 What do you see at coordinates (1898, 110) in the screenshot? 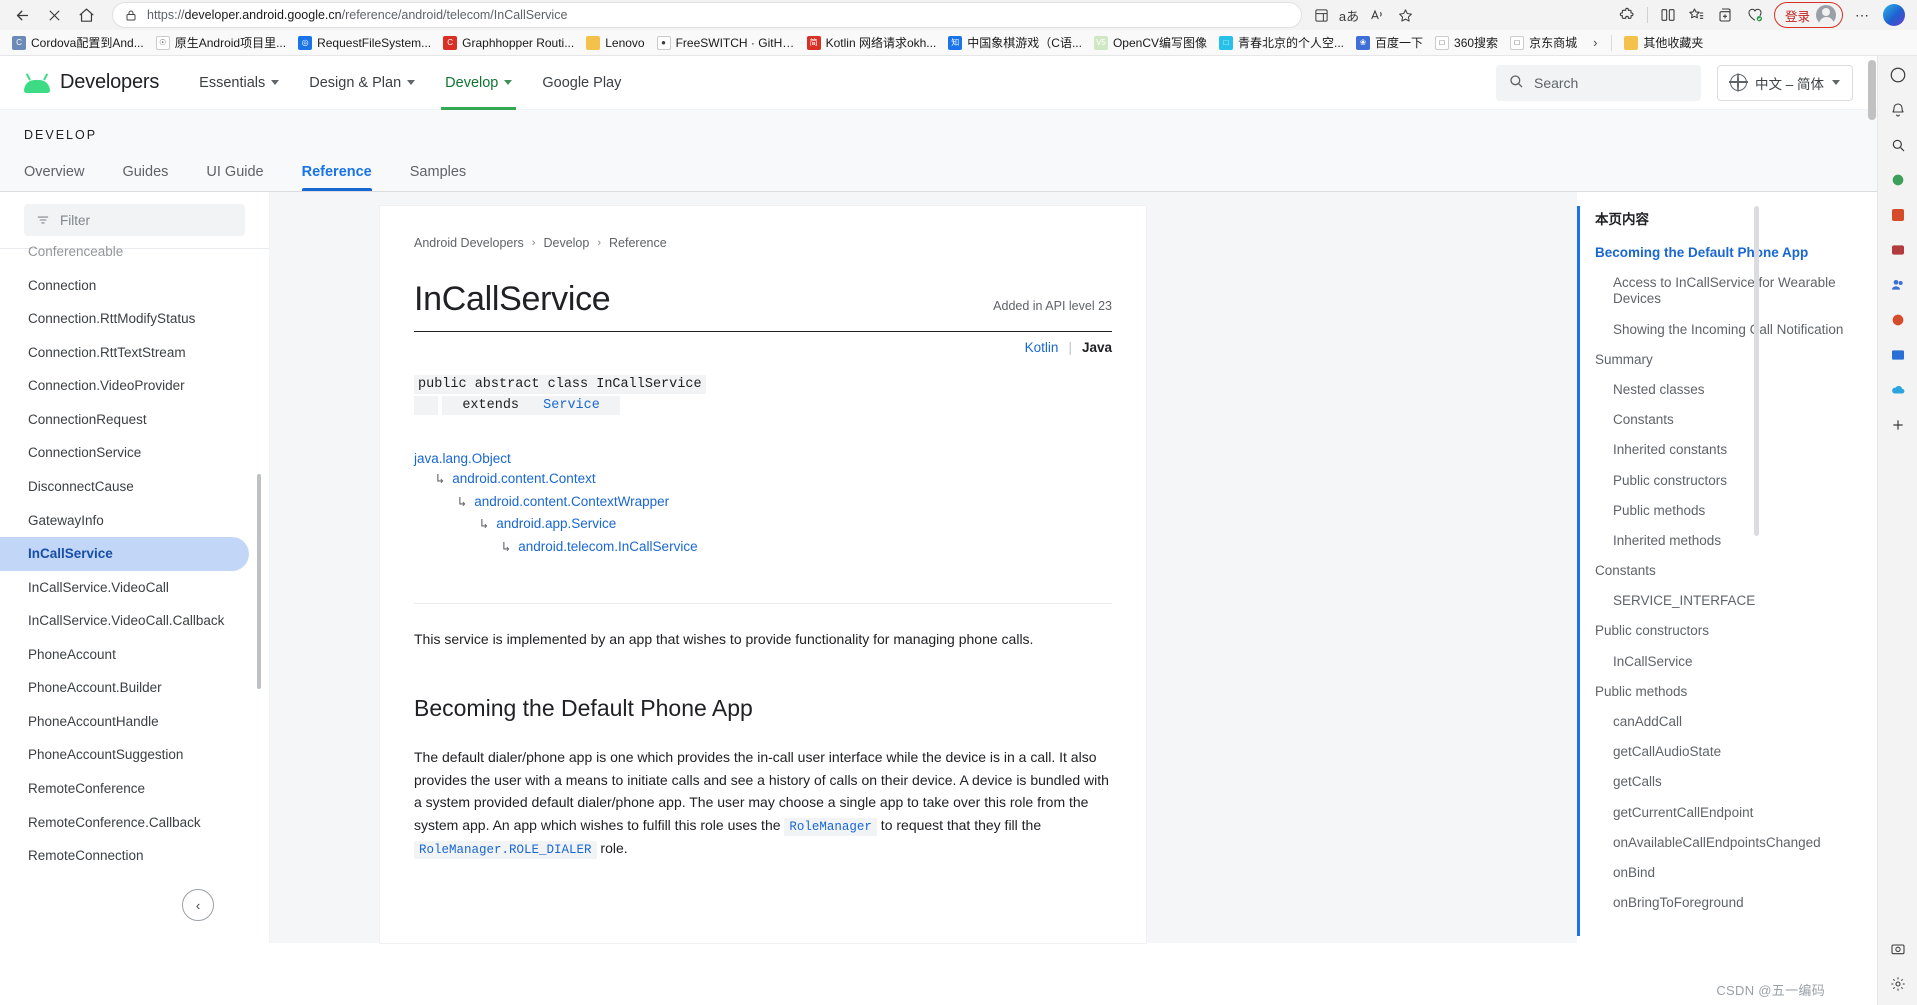
I see `notifications-bell-icon` at bounding box center [1898, 110].